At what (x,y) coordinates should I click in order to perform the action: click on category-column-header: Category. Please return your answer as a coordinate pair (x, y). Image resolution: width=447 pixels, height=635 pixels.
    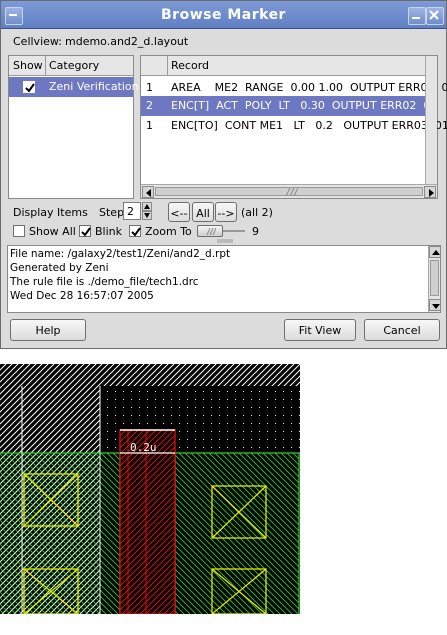
    Looking at the image, I should click on (74, 65).